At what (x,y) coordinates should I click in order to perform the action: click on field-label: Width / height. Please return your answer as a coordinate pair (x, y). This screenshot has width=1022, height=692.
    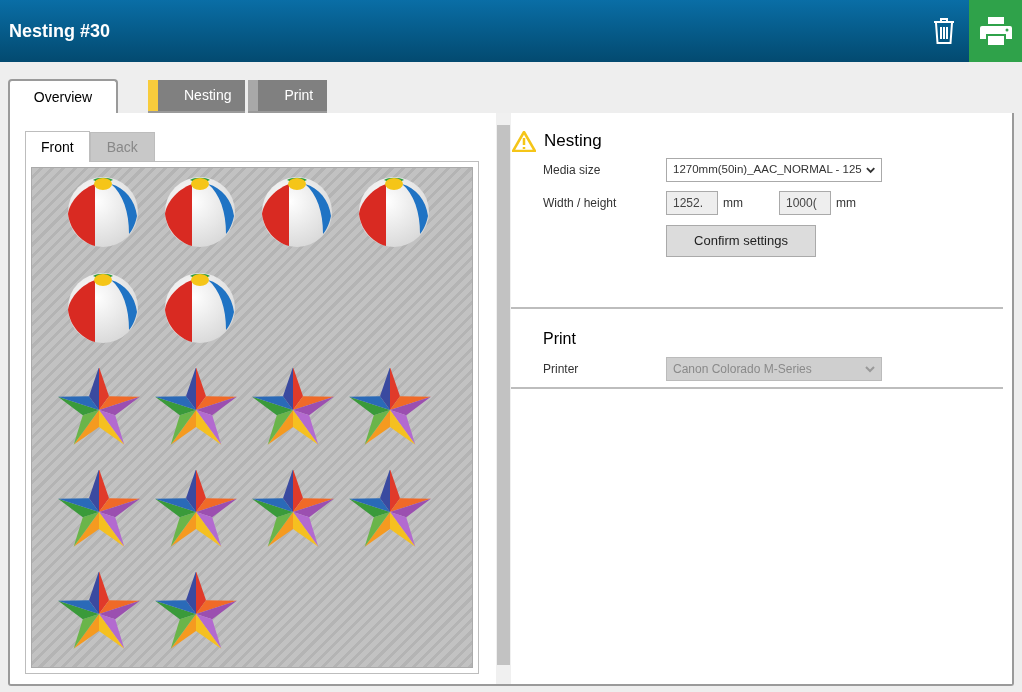
    Looking at the image, I should click on (580, 203).